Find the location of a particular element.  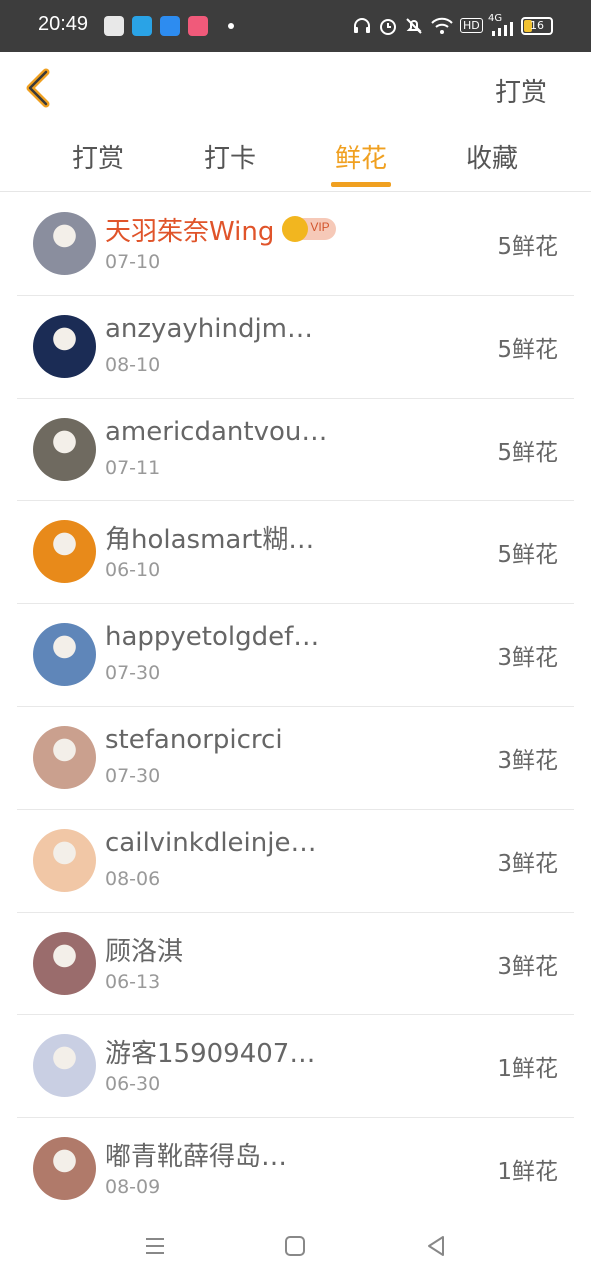

tab-bar: 打赏 打卡 鲜花 收藏 is located at coordinates (295, 158).